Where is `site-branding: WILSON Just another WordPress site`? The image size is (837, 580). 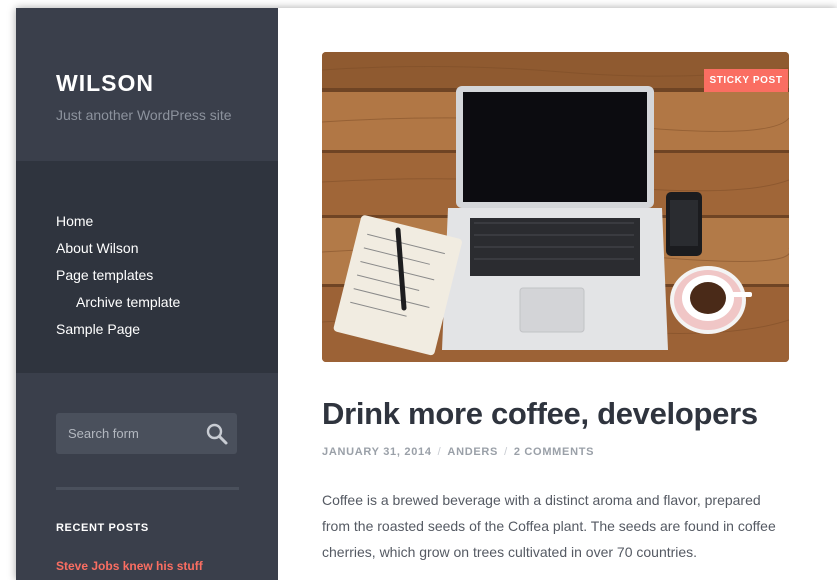
site-branding: WILSON Just another WordPress site is located at coordinates (147, 84).